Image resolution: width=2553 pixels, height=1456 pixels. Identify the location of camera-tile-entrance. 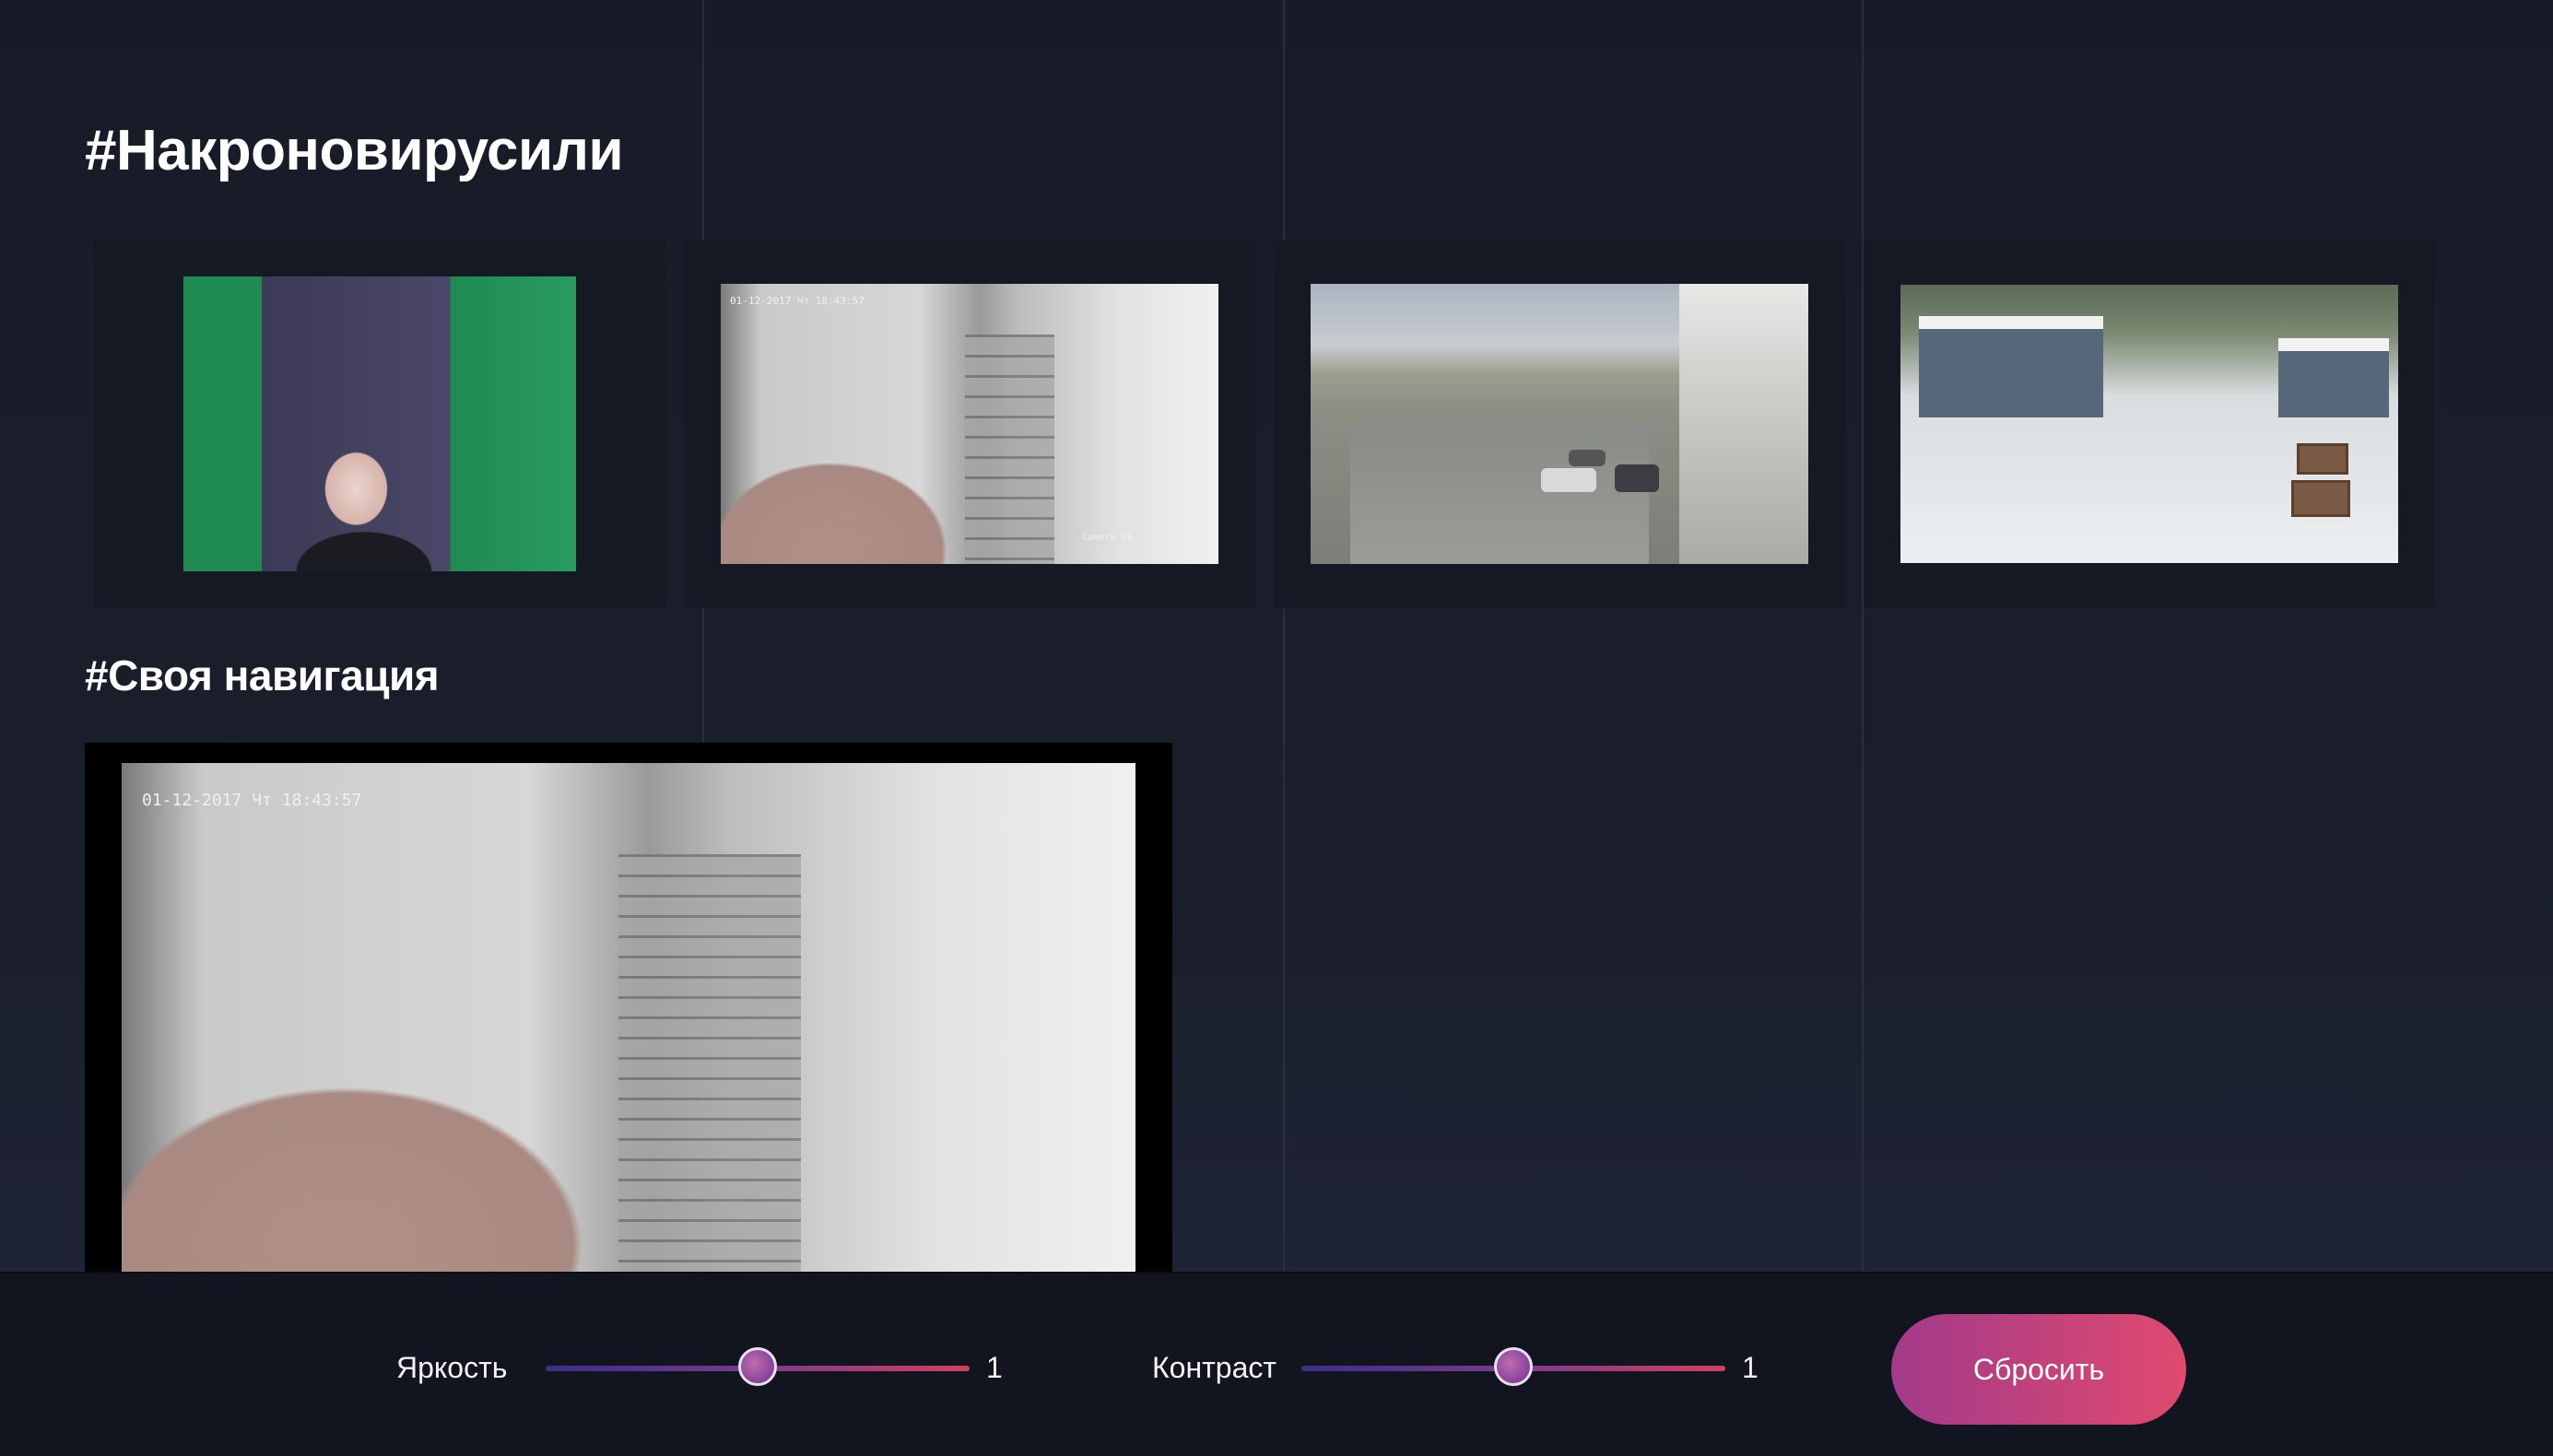
(379, 424).